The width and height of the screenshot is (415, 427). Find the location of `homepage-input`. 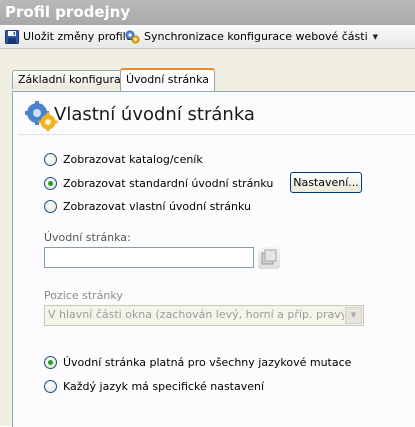

homepage-input is located at coordinates (149, 257).